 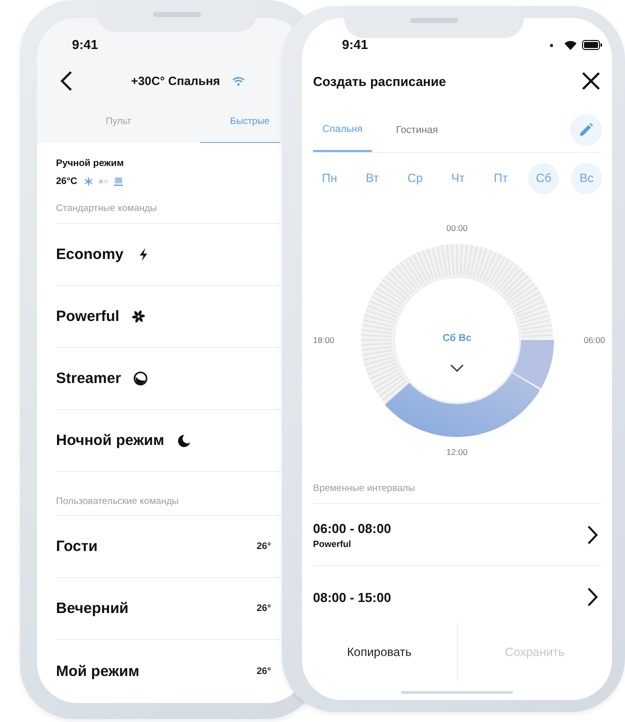 I want to click on battery-icon, so click(x=592, y=45).